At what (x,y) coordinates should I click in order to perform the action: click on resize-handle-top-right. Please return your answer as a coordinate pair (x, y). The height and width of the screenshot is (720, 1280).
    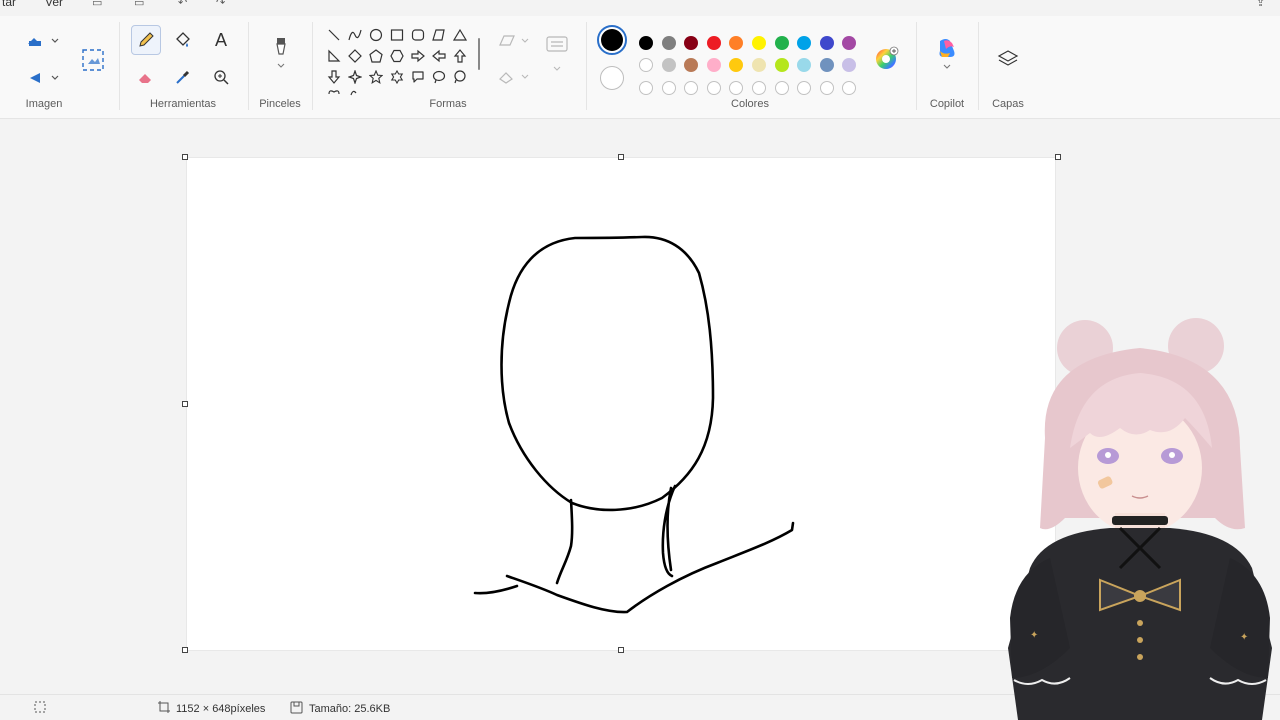
    Looking at the image, I should click on (1058, 157).